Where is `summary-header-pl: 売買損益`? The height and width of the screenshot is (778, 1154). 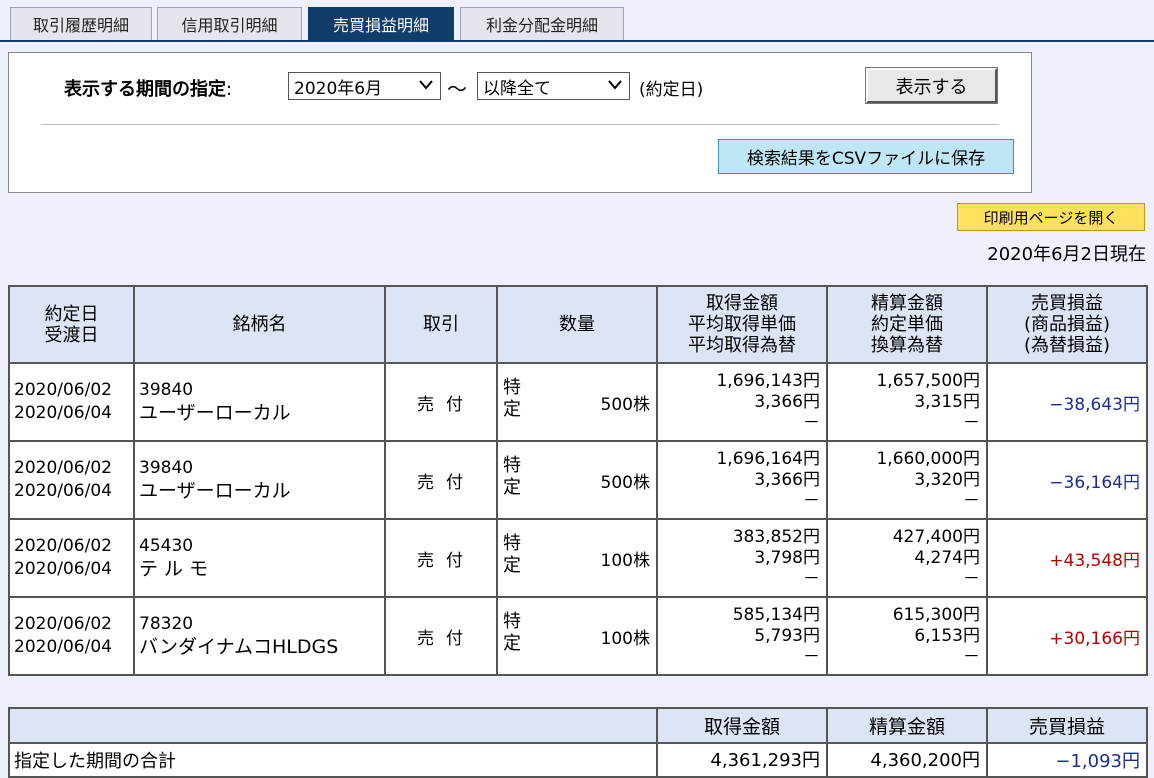
summary-header-pl: 売買損益 is located at coordinates (1067, 725).